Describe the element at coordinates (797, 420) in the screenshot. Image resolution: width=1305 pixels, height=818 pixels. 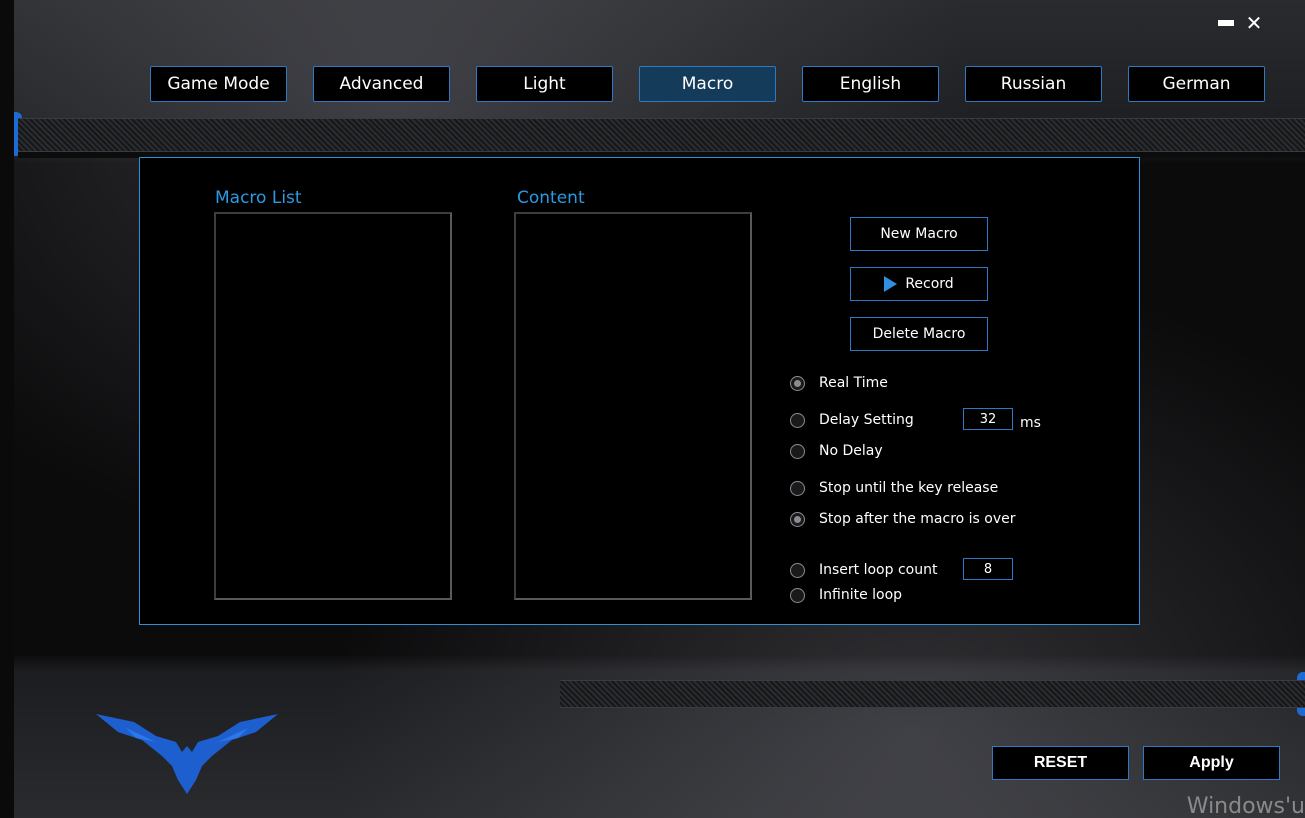
I see `radio-delay-setting-indicator` at that location.